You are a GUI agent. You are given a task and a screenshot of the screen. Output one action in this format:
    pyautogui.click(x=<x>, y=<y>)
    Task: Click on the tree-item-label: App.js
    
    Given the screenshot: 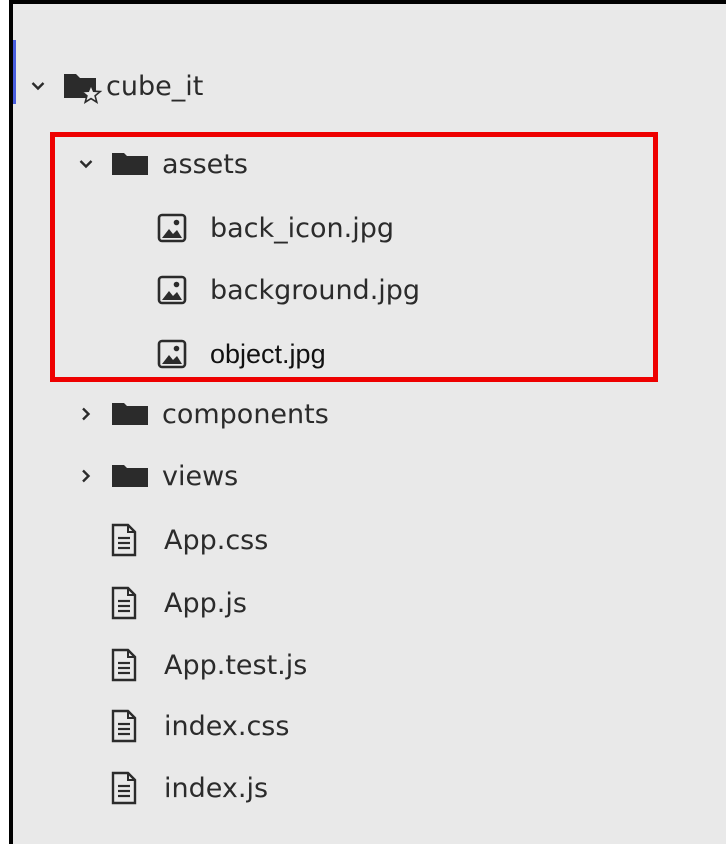 What is the action you would take?
    pyautogui.click(x=205, y=603)
    